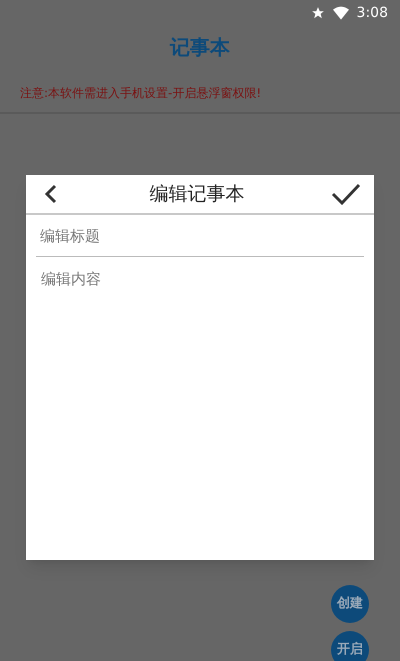 This screenshot has height=661, width=400. What do you see at coordinates (197, 194) in the screenshot?
I see `dialog-title: 编辑记事本` at bounding box center [197, 194].